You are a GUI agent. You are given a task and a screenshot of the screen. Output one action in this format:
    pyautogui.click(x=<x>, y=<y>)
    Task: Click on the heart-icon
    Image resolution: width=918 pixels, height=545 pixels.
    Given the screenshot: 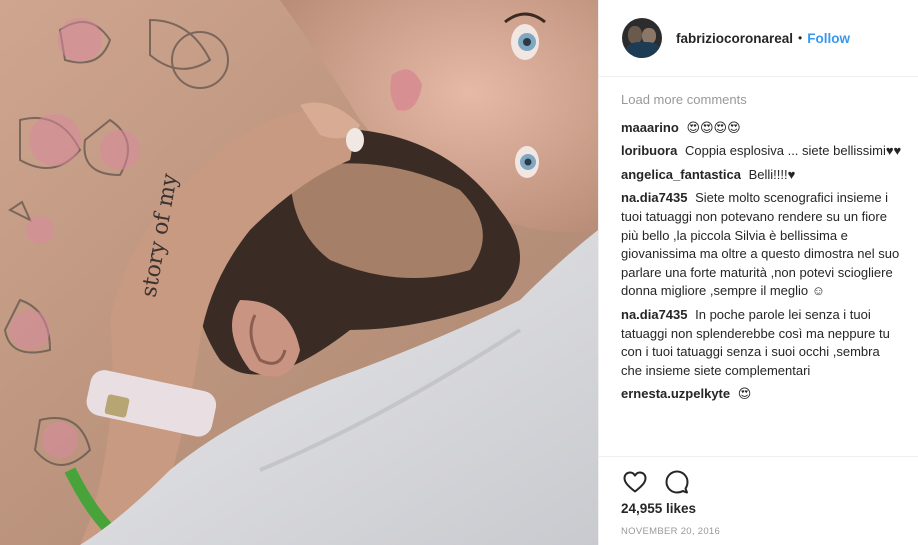 What is the action you would take?
    pyautogui.click(x=635, y=482)
    